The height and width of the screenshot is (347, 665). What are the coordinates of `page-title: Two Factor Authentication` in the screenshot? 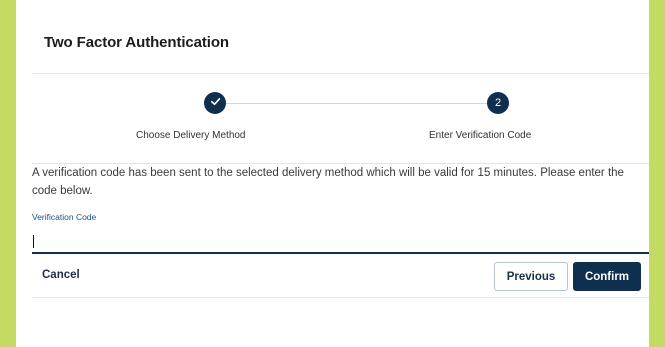 It's located at (136, 42).